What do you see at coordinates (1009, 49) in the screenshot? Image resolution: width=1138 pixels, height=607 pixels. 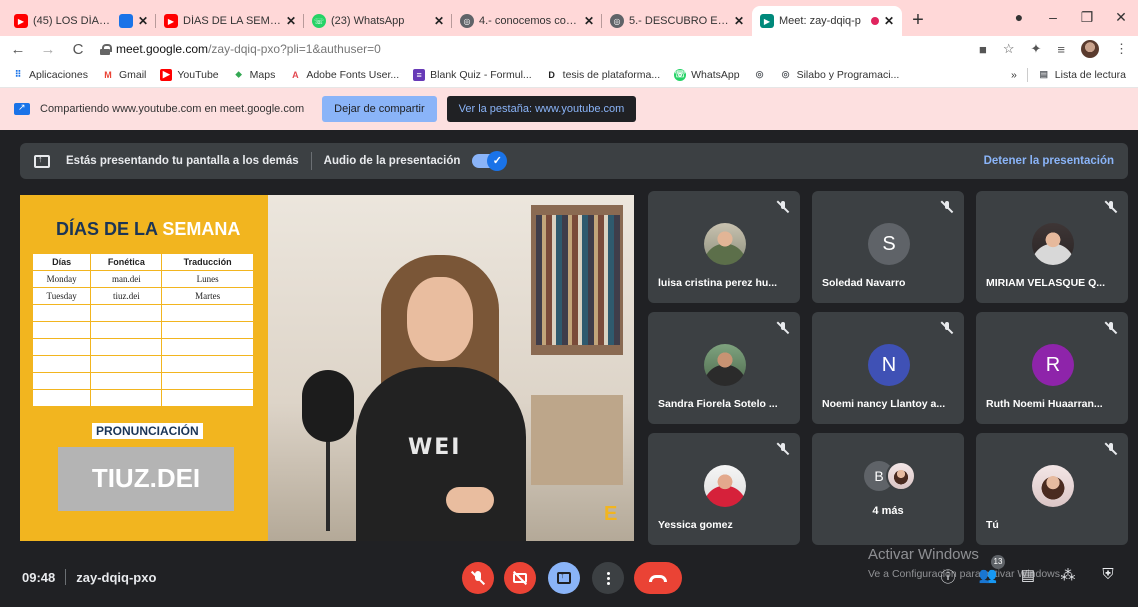 I see `star-icon: ☆` at bounding box center [1009, 49].